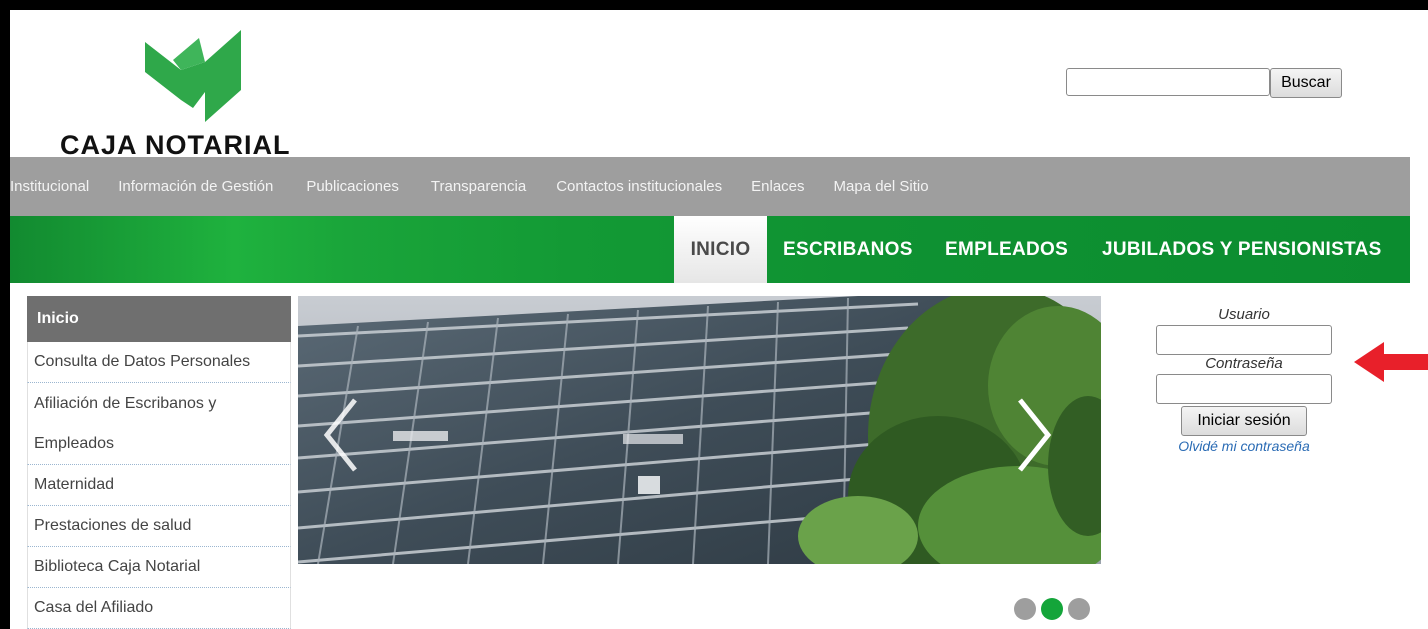 This screenshot has width=1428, height=629. What do you see at coordinates (1306, 83) in the screenshot?
I see `search-button: Buscar` at bounding box center [1306, 83].